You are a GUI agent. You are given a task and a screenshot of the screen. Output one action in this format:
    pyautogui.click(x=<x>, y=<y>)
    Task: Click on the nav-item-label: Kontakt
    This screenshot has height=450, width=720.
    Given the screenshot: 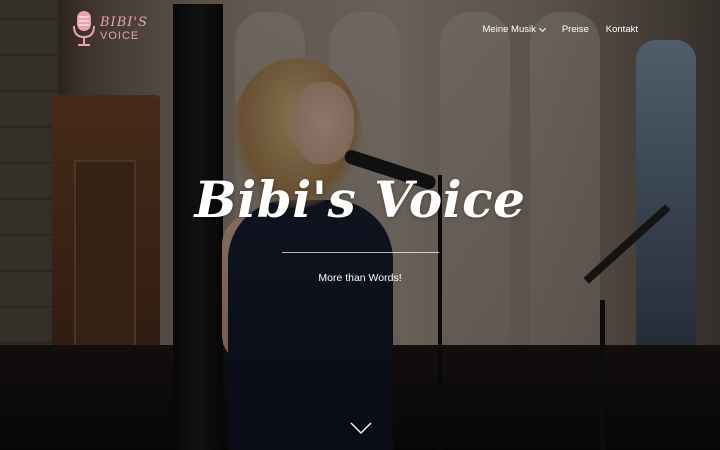 What is the action you would take?
    pyautogui.click(x=621, y=29)
    